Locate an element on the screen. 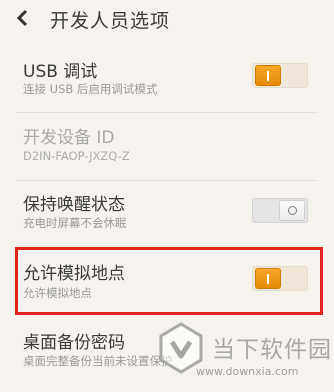 The width and height of the screenshot is (334, 392). setting-subtitle: 桌面完整备份当前未设置保护 is located at coordinates (98, 361).